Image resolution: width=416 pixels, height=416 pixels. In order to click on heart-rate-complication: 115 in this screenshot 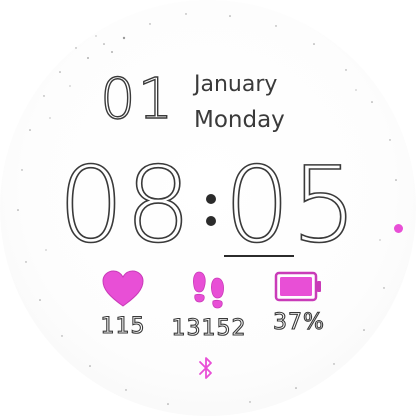, I will do `click(123, 305)`.